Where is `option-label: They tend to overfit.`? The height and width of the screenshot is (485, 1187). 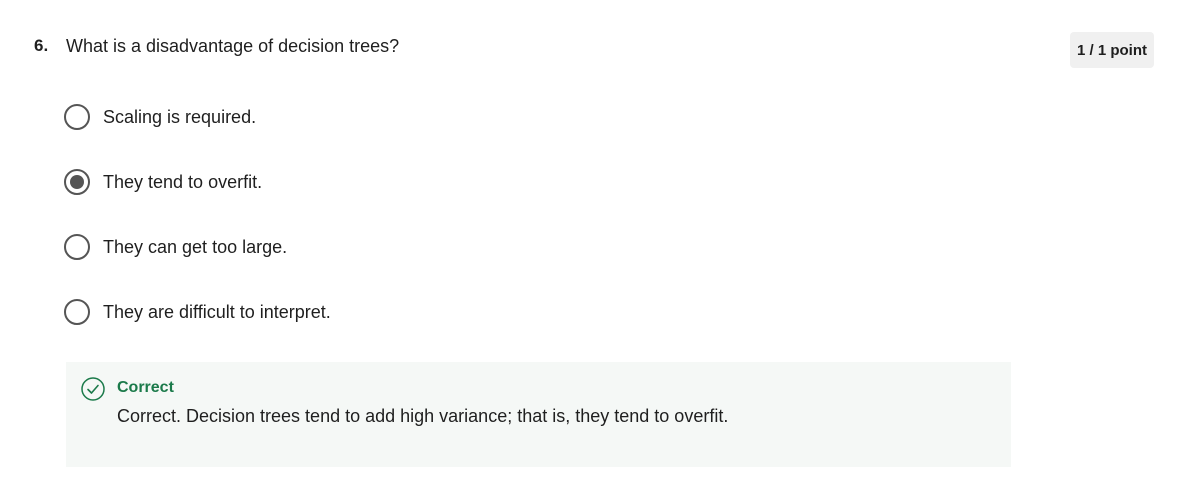 option-label: They tend to overfit. is located at coordinates (183, 181).